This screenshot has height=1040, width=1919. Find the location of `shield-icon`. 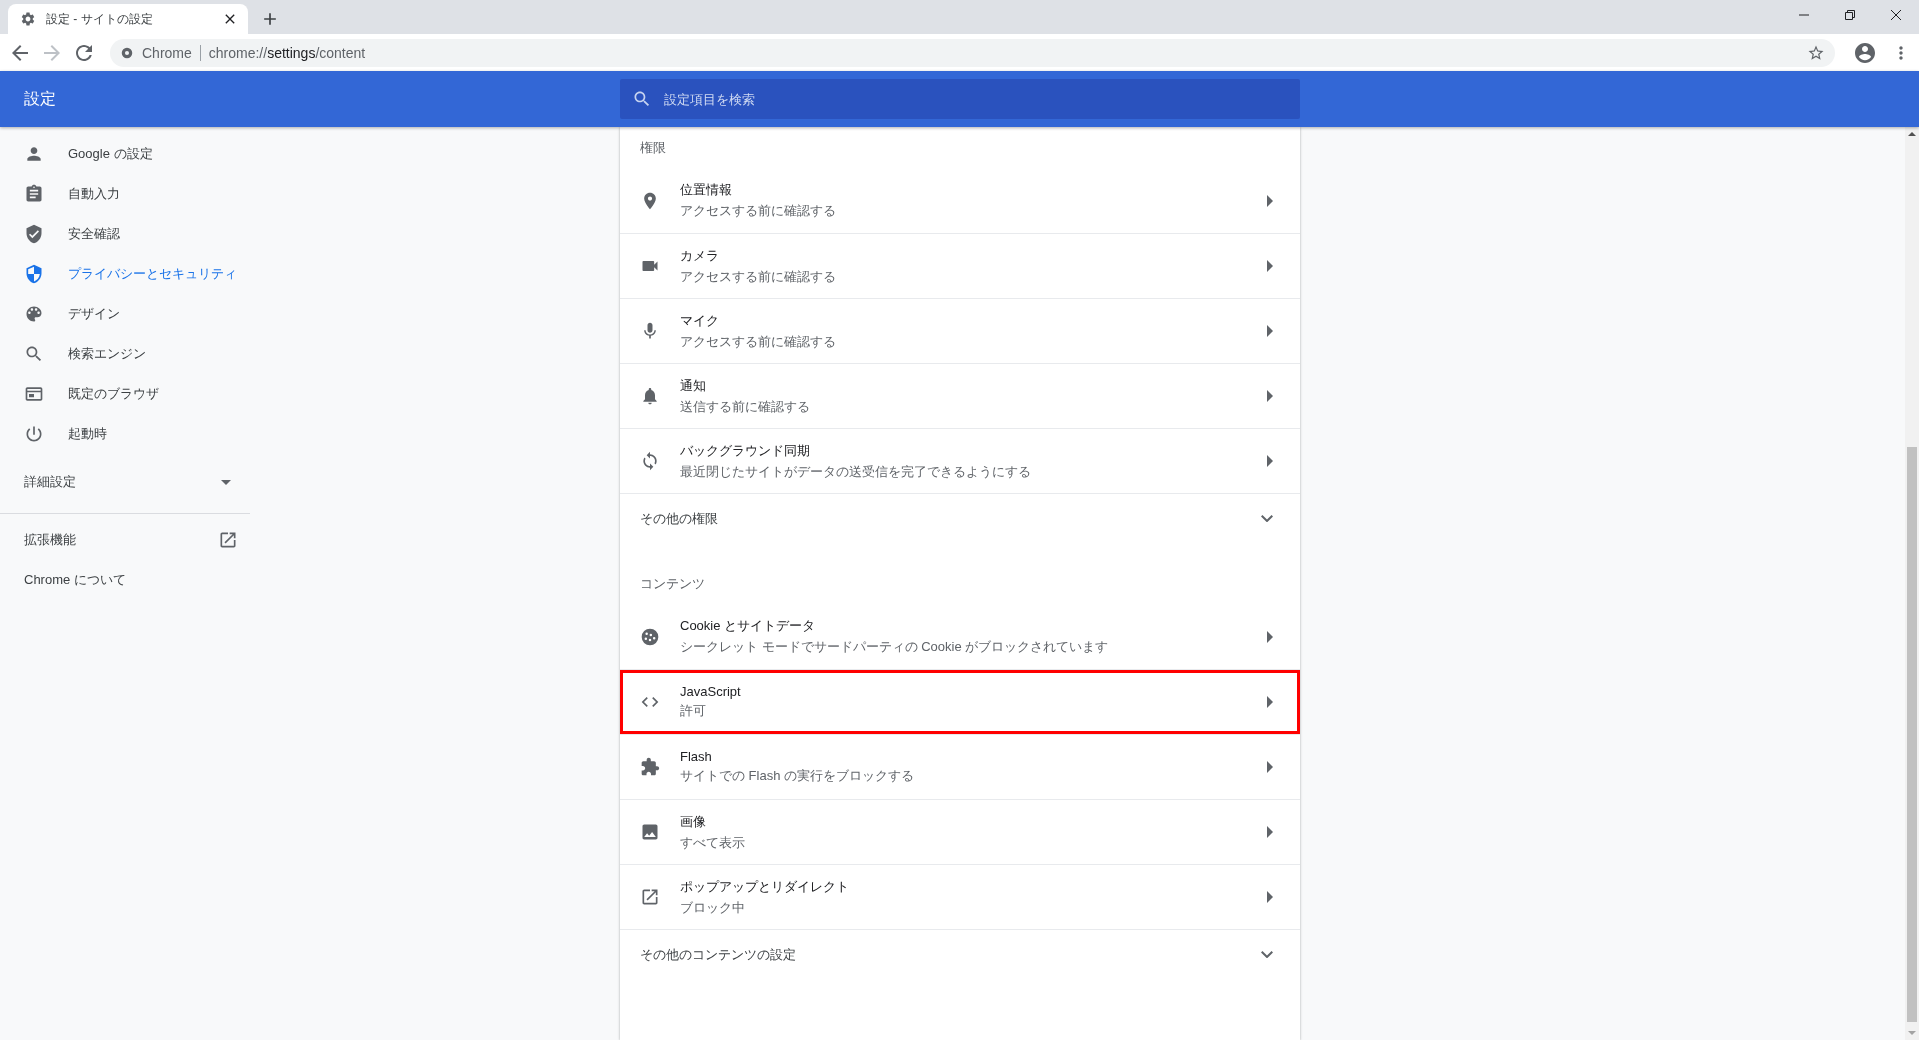

shield-icon is located at coordinates (34, 274).